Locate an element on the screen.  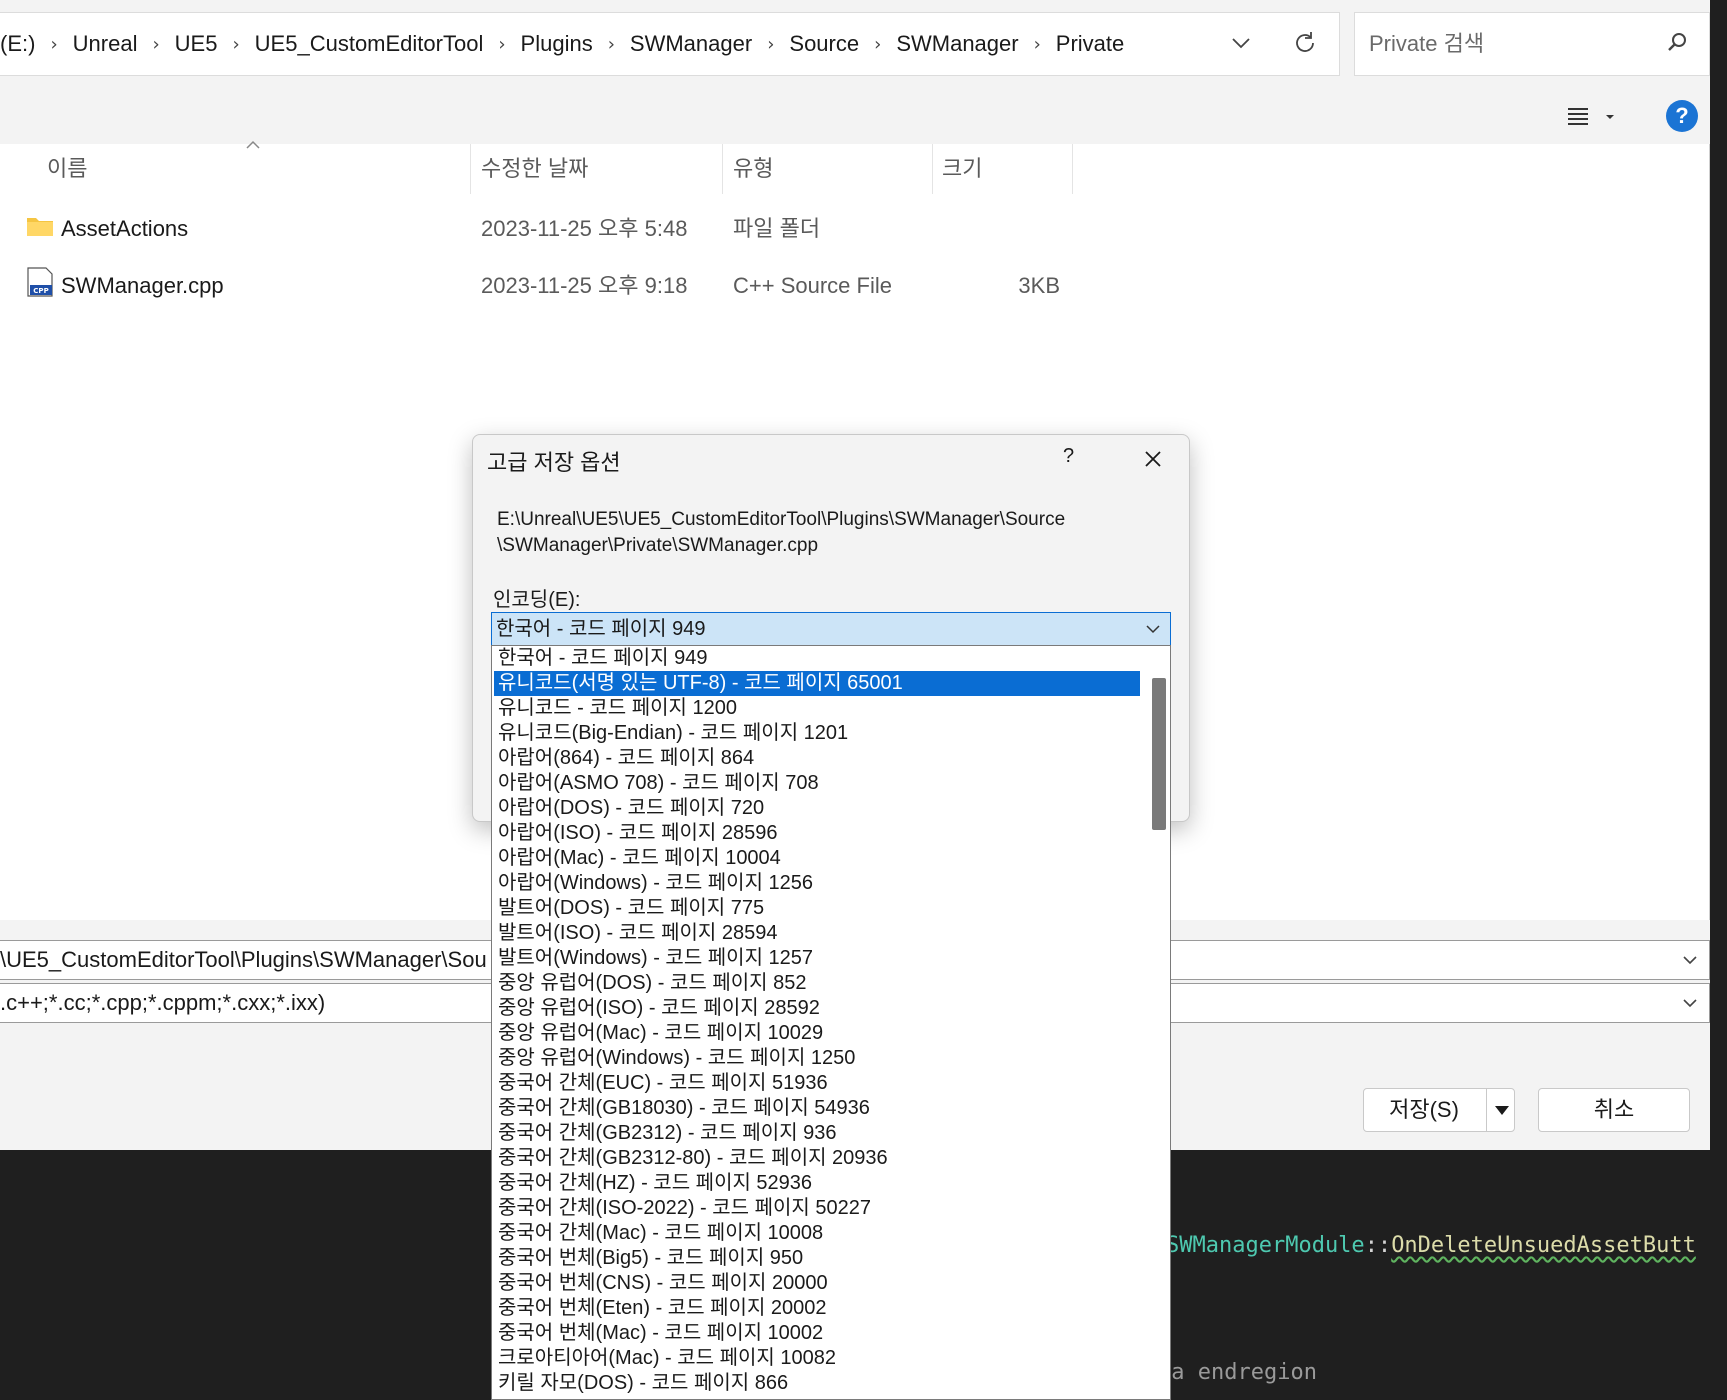
search-icon is located at coordinates (1677, 43).